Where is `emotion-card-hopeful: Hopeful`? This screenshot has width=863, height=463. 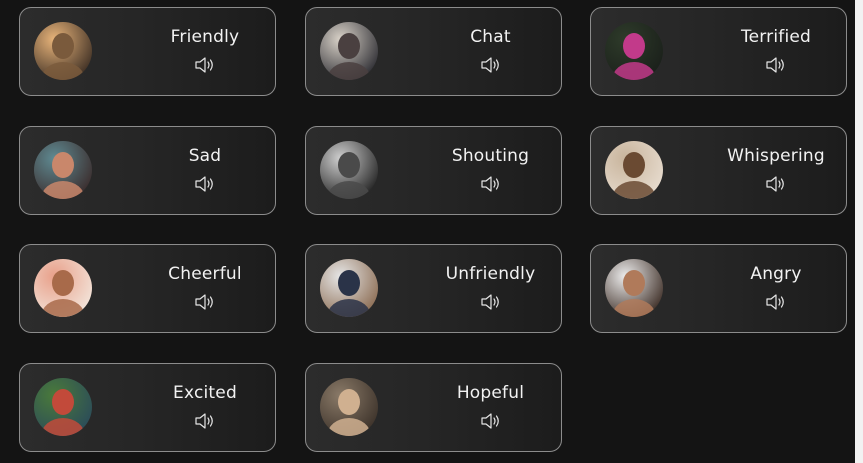
emotion-card-hopeful: Hopeful is located at coordinates (433, 407).